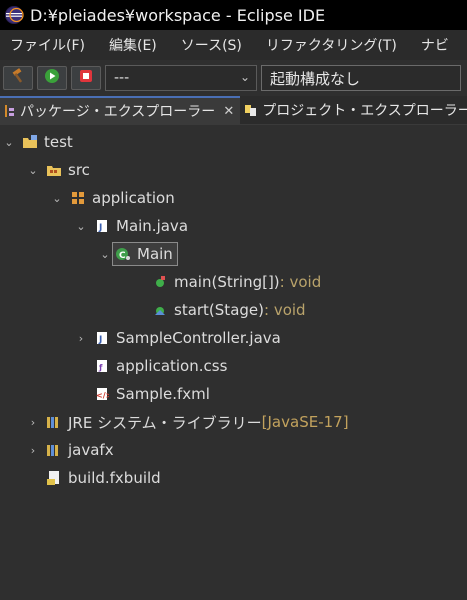 The image size is (467, 600). What do you see at coordinates (135, 45) in the screenshot?
I see `menu-edit: 編集(E)` at bounding box center [135, 45].